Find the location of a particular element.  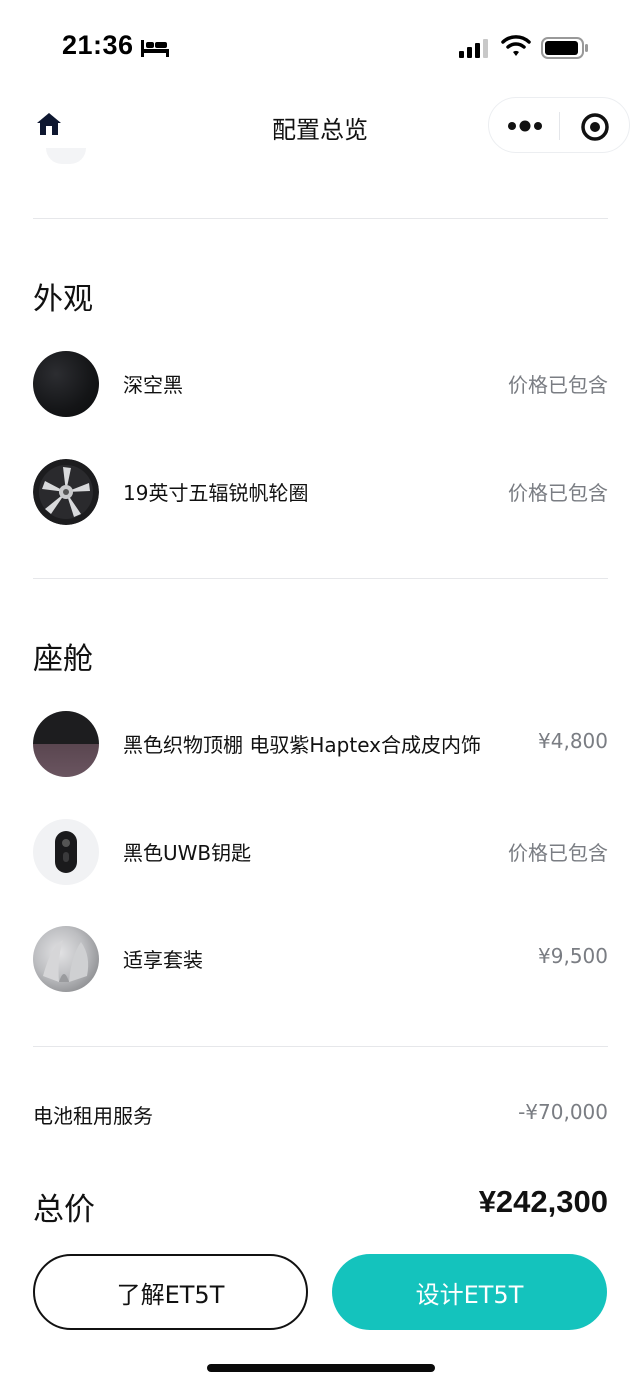

option-row-comfort-package: 适享套装 ¥9,500 is located at coordinates (320, 959).